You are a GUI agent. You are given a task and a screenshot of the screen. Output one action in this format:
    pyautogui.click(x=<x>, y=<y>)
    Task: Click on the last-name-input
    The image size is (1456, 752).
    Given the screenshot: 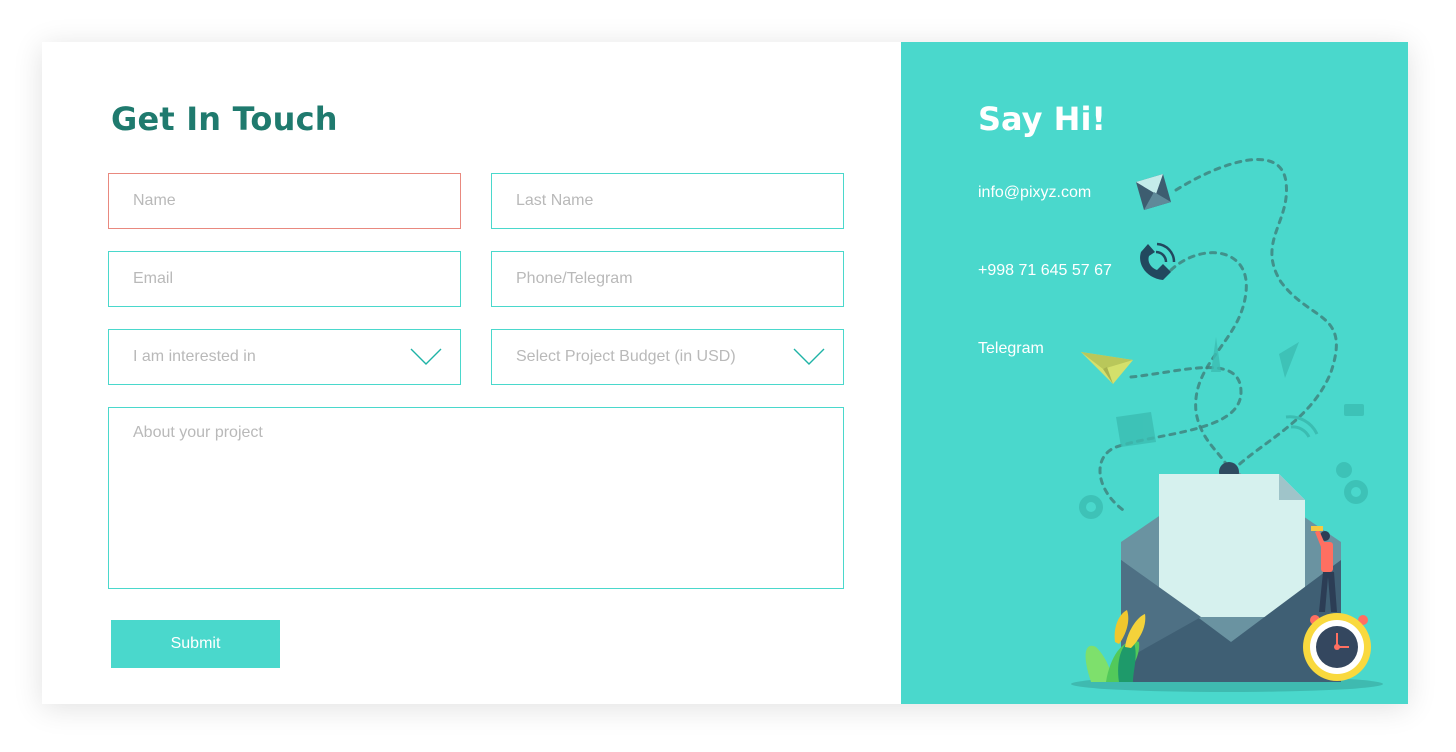 What is the action you would take?
    pyautogui.click(x=679, y=201)
    